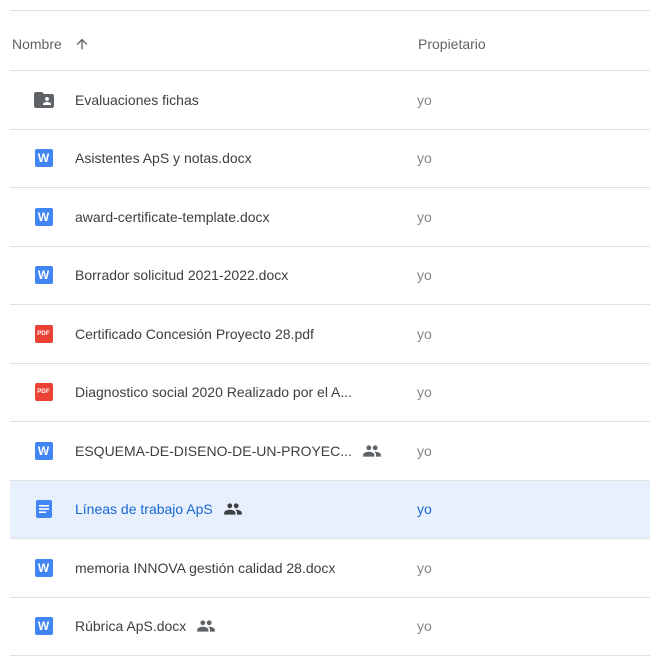 This screenshot has height=656, width=650. What do you see at coordinates (213, 44) in the screenshot?
I see `name-column-header: Nombre` at bounding box center [213, 44].